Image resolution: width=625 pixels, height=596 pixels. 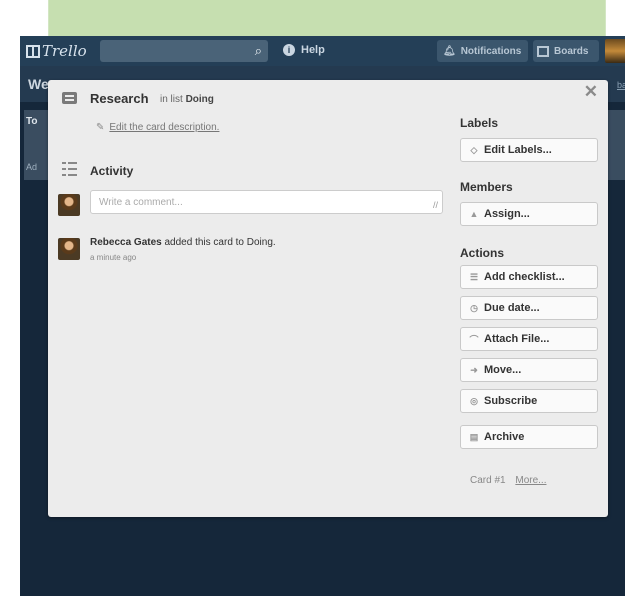 I want to click on archive-button: ▤ Archive, so click(x=529, y=437).